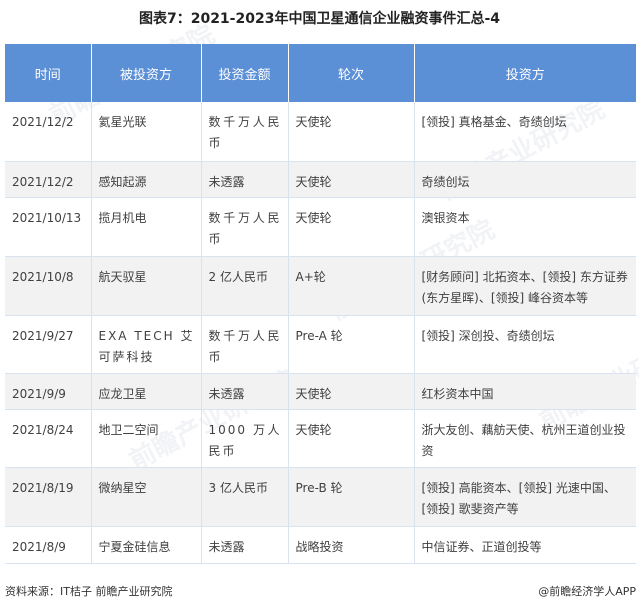  What do you see at coordinates (525, 179) in the screenshot?
I see `cell-investors: 奇绩创坛` at bounding box center [525, 179].